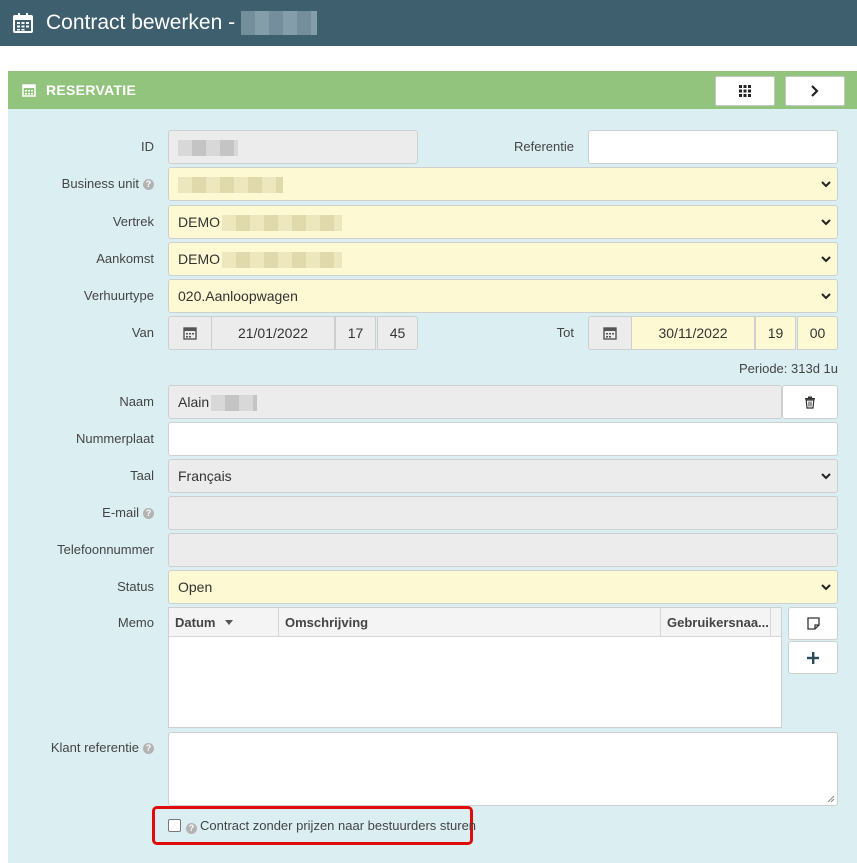 This screenshot has width=857, height=863. Describe the element at coordinates (293, 147) in the screenshot. I see `id-field` at that location.